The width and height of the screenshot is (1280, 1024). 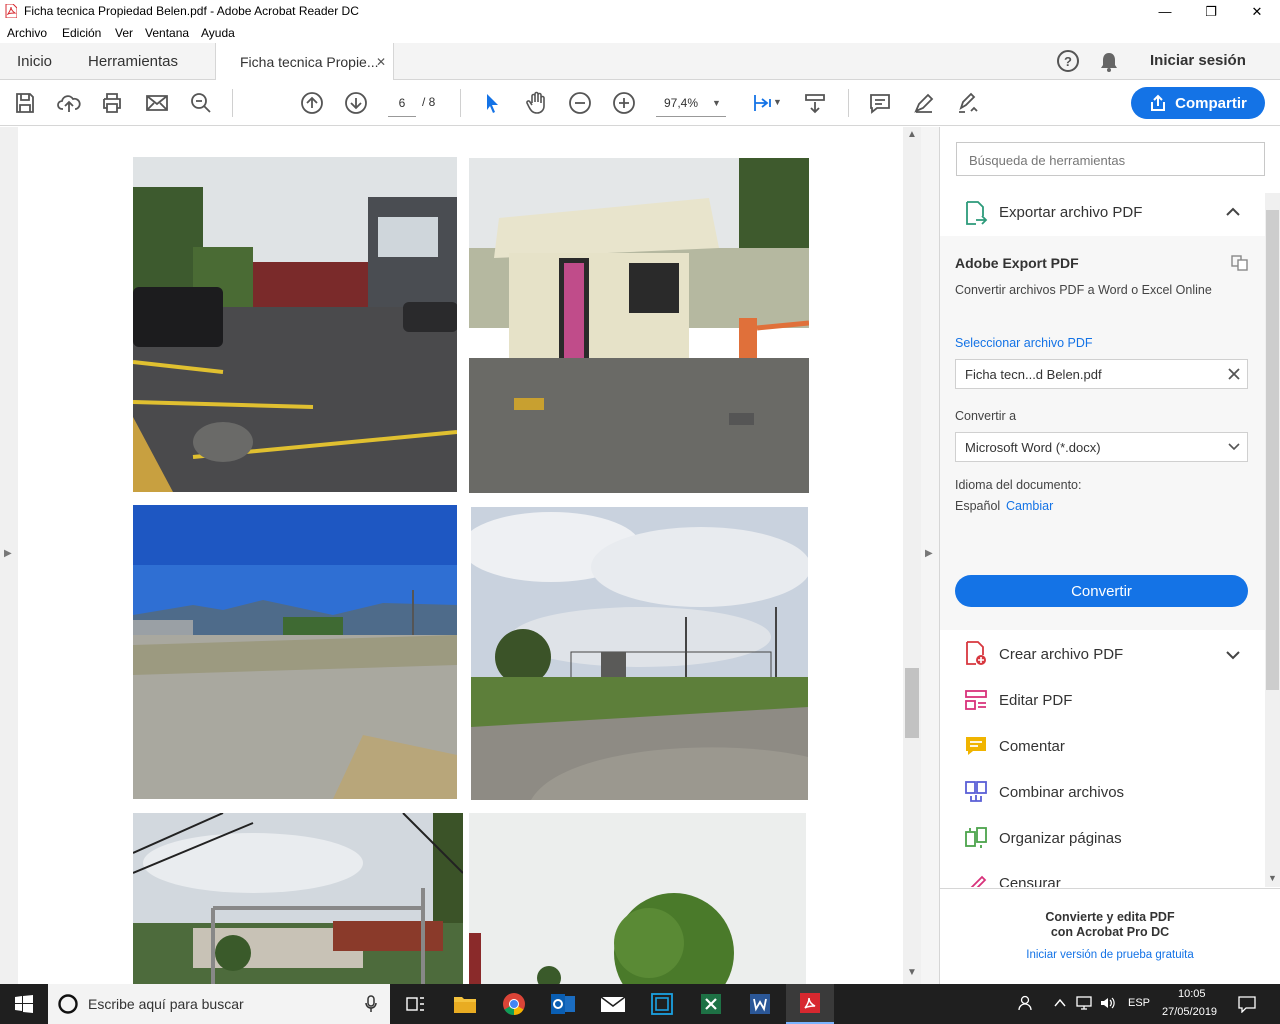 I want to click on bell-icon, so click(x=1109, y=62).